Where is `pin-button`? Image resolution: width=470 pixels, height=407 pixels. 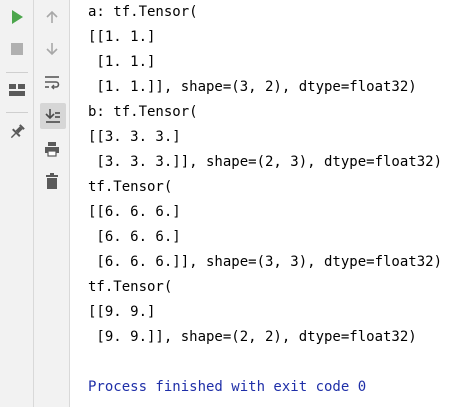 pin-button is located at coordinates (17, 132).